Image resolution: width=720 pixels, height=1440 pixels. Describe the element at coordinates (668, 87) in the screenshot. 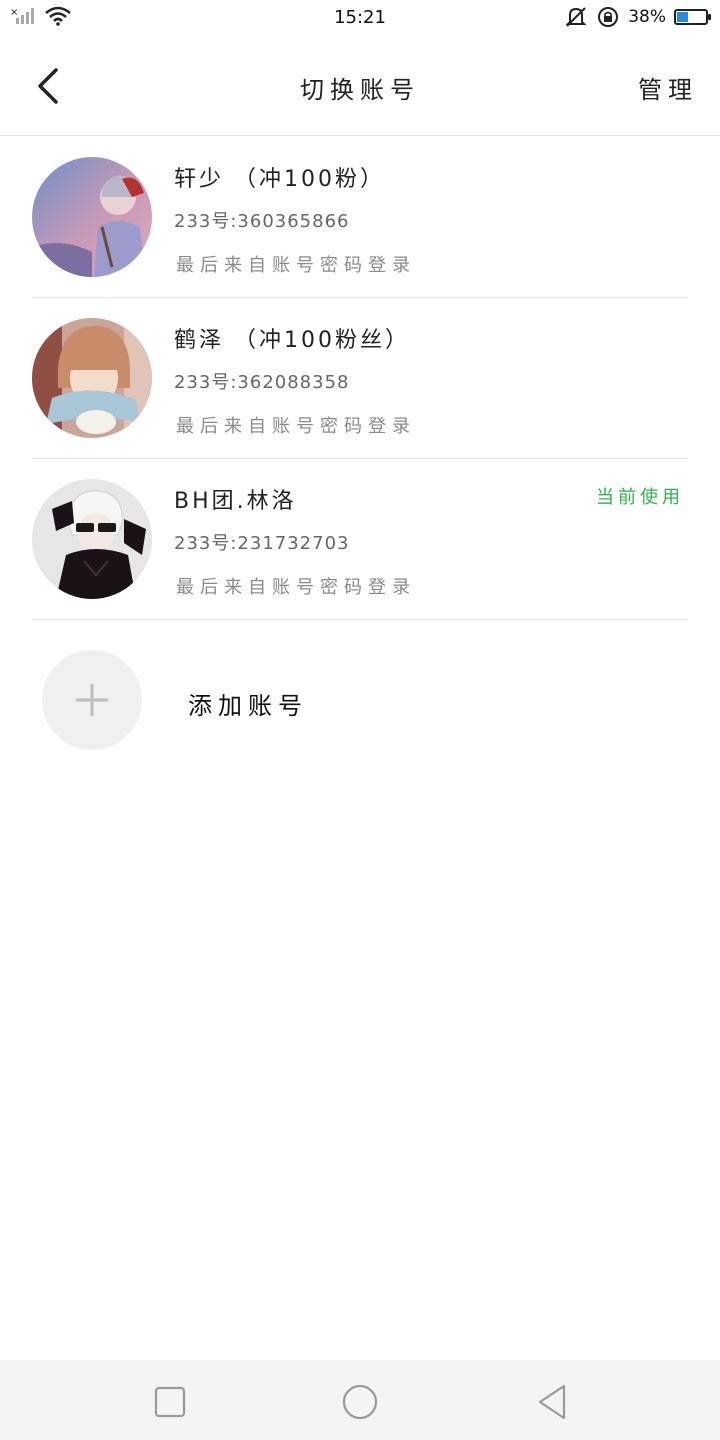

I see `manage-button: 管理` at that location.